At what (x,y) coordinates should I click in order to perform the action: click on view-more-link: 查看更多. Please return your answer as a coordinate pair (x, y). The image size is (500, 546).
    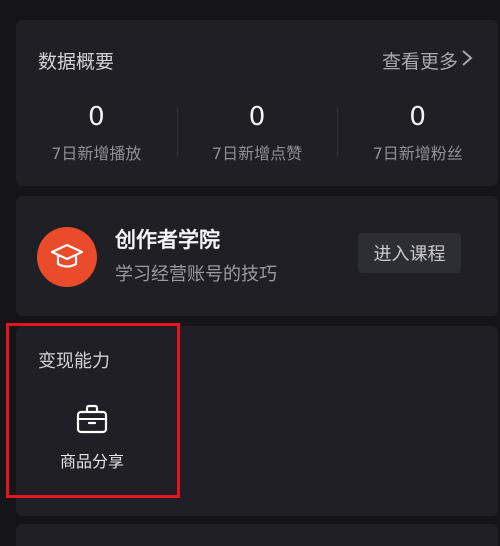
    Looking at the image, I should click on (420, 60).